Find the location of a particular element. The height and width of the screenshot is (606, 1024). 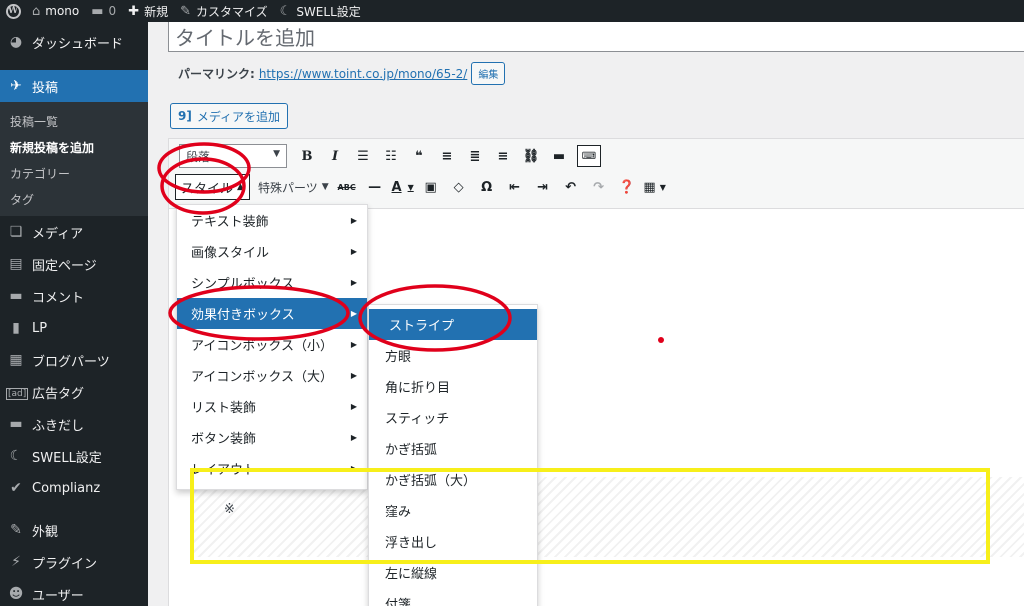

sidebar-item-users: ☻ ユーザー is located at coordinates (74, 592).